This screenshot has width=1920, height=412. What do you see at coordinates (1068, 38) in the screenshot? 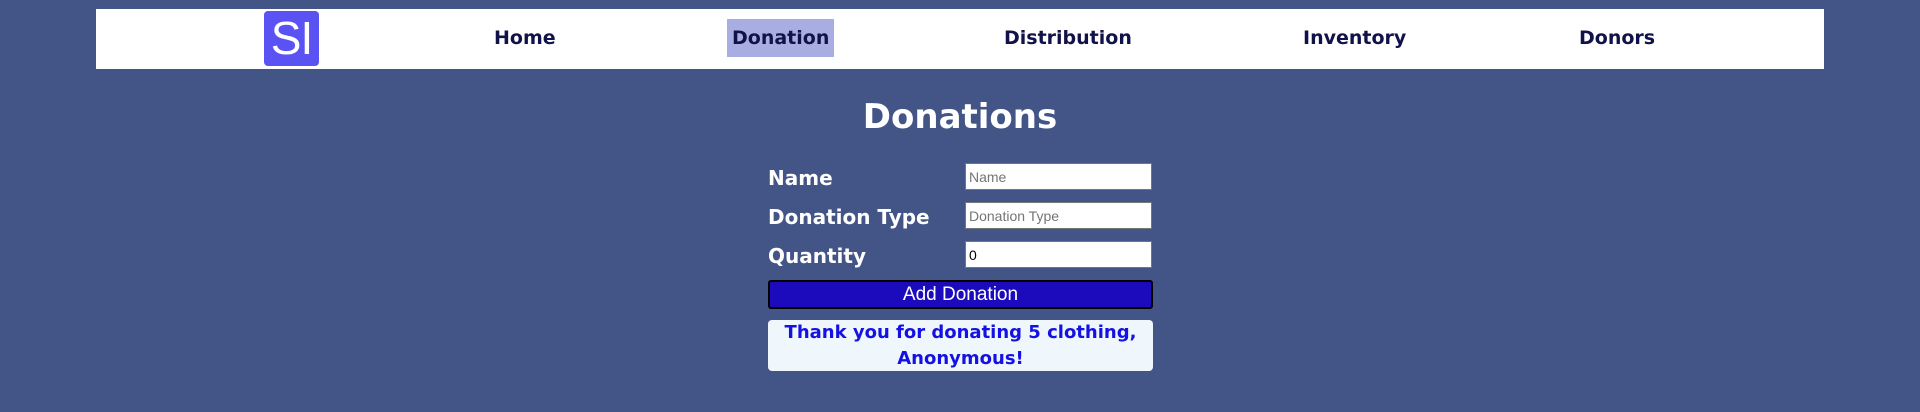
I see `nav-item-distribution: Distribution` at bounding box center [1068, 38].